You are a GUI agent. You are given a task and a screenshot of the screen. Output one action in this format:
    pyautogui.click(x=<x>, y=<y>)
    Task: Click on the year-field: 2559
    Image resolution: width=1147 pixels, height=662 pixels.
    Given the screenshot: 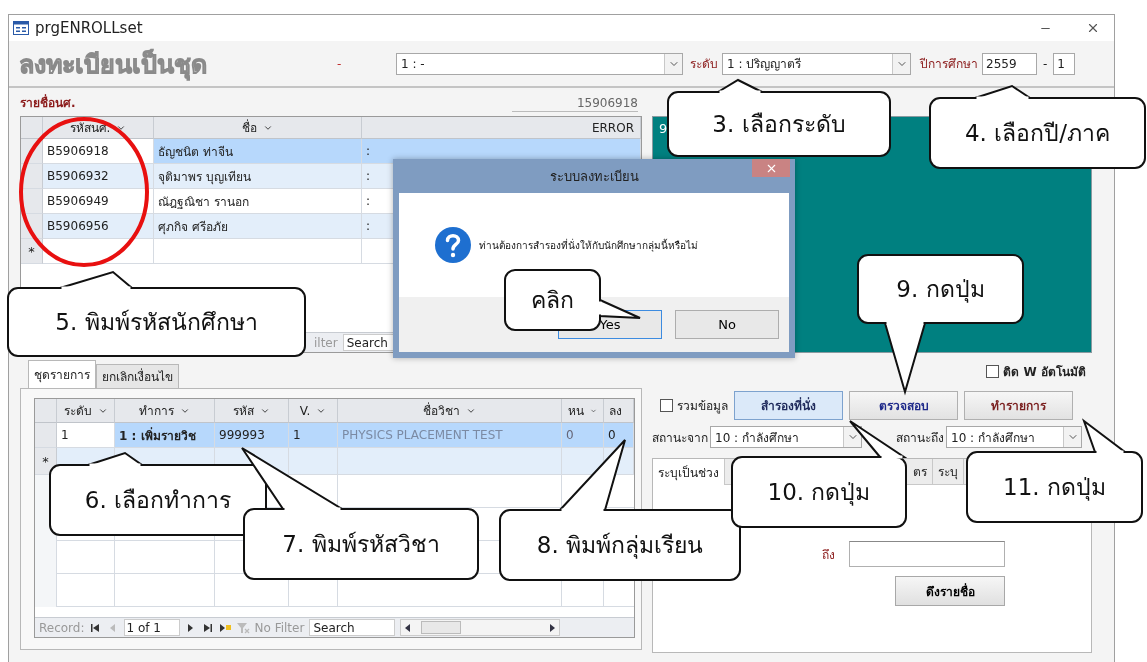 What is the action you would take?
    pyautogui.click(x=1009, y=63)
    